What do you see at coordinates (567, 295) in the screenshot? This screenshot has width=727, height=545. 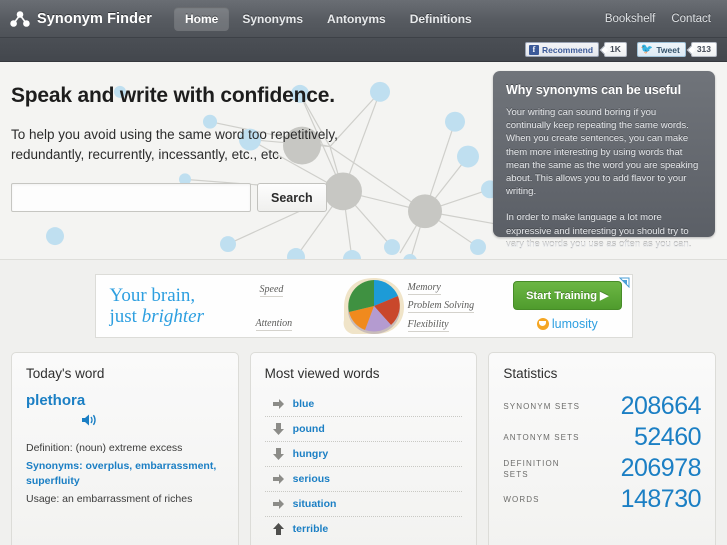 I see `start-training-button: Start Training ▶` at bounding box center [567, 295].